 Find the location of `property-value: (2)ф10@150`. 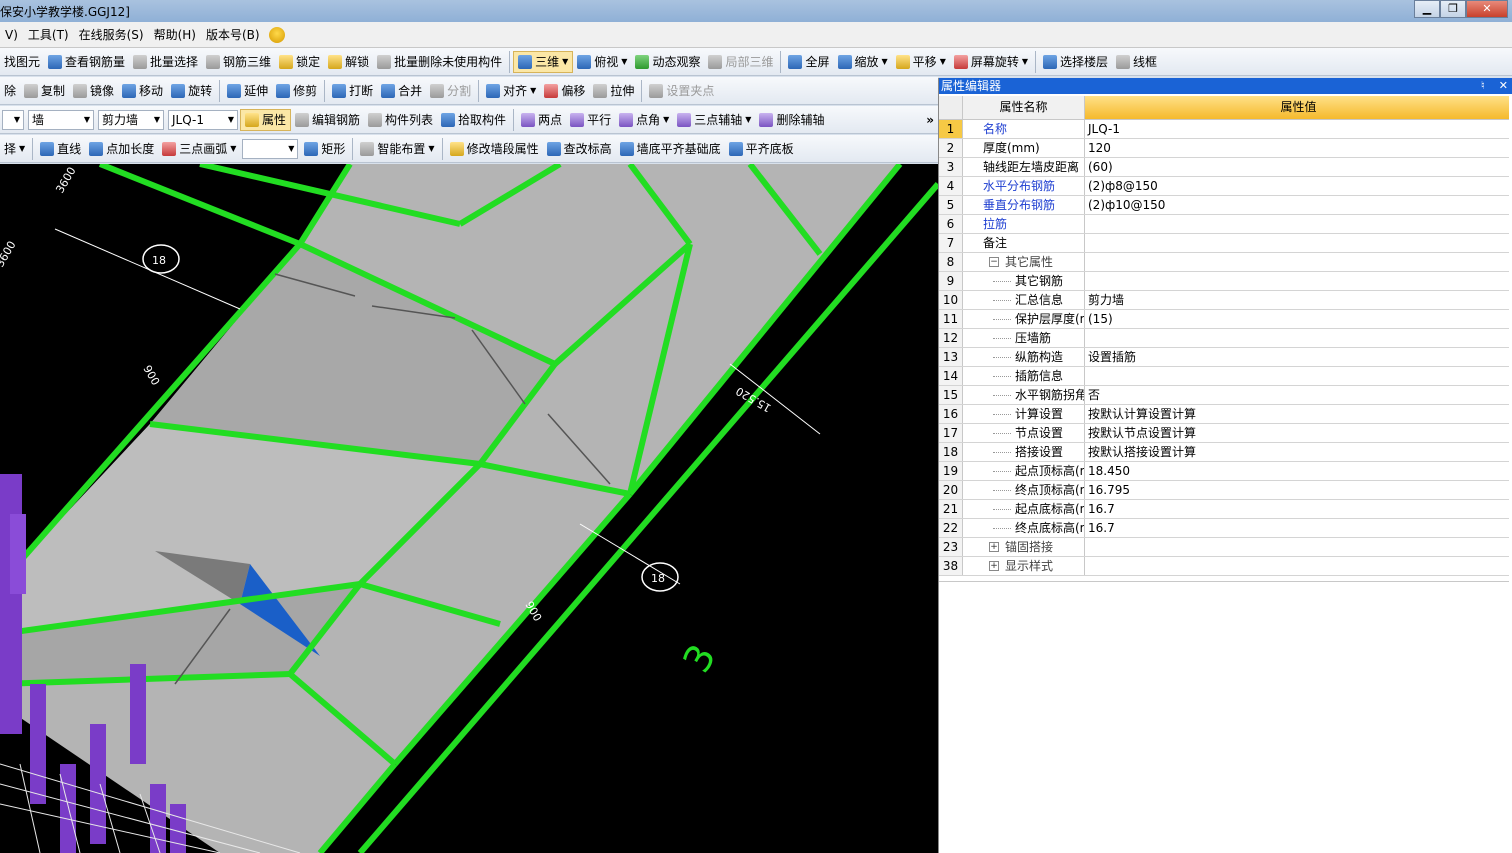

property-value: (2)ф10@150 is located at coordinates (1297, 205).